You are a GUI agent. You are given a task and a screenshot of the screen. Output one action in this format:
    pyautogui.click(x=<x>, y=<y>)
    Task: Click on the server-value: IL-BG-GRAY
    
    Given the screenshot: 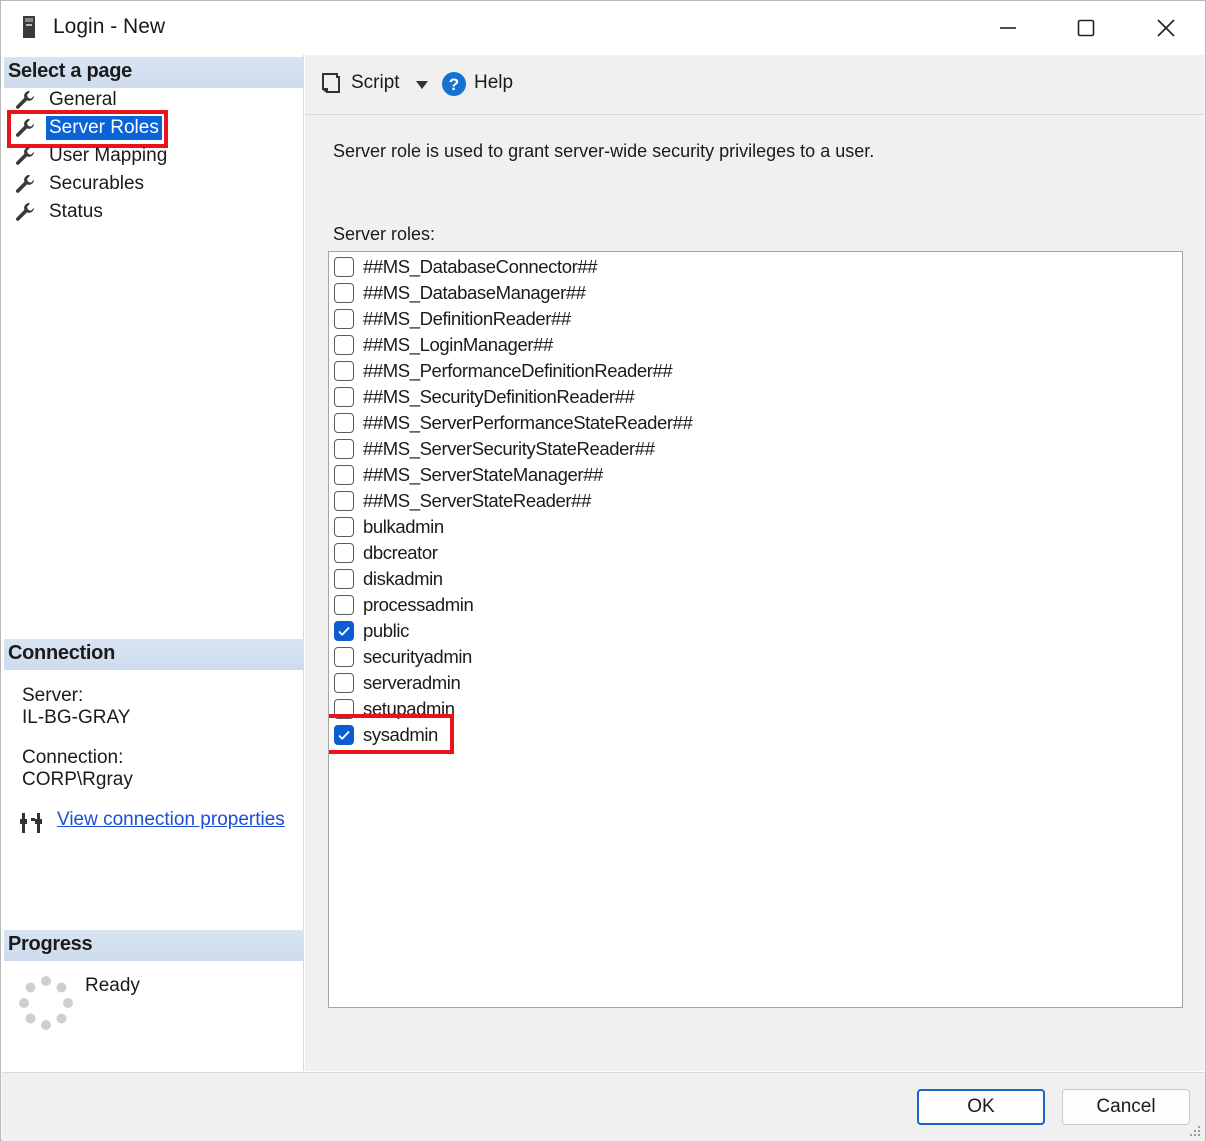 What is the action you would take?
    pyautogui.click(x=76, y=717)
    